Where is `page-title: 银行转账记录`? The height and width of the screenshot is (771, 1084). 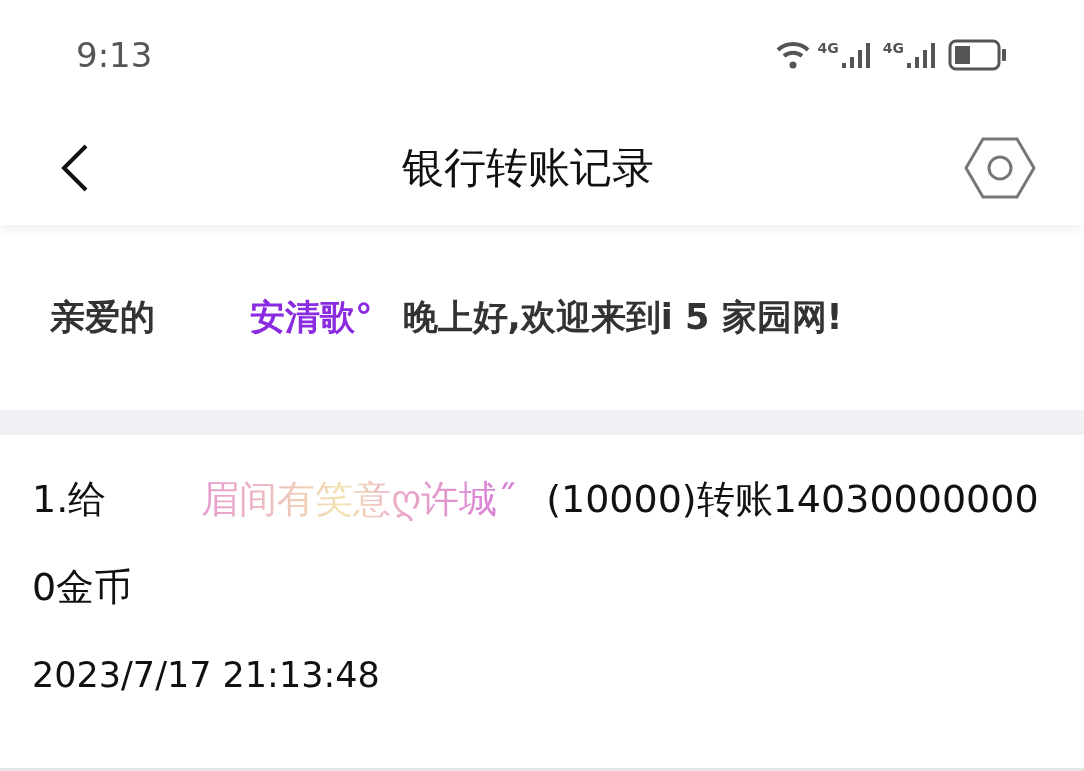 page-title: 银行转账记录 is located at coordinates (528, 168).